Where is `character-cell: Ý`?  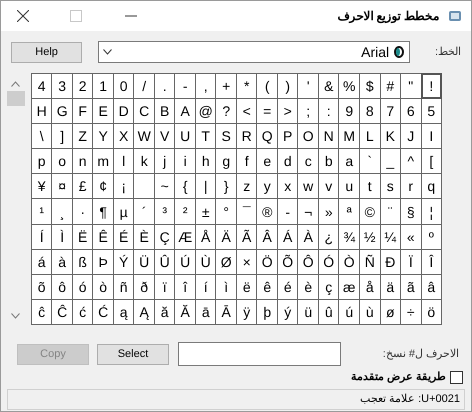 character-cell: Ý is located at coordinates (124, 262).